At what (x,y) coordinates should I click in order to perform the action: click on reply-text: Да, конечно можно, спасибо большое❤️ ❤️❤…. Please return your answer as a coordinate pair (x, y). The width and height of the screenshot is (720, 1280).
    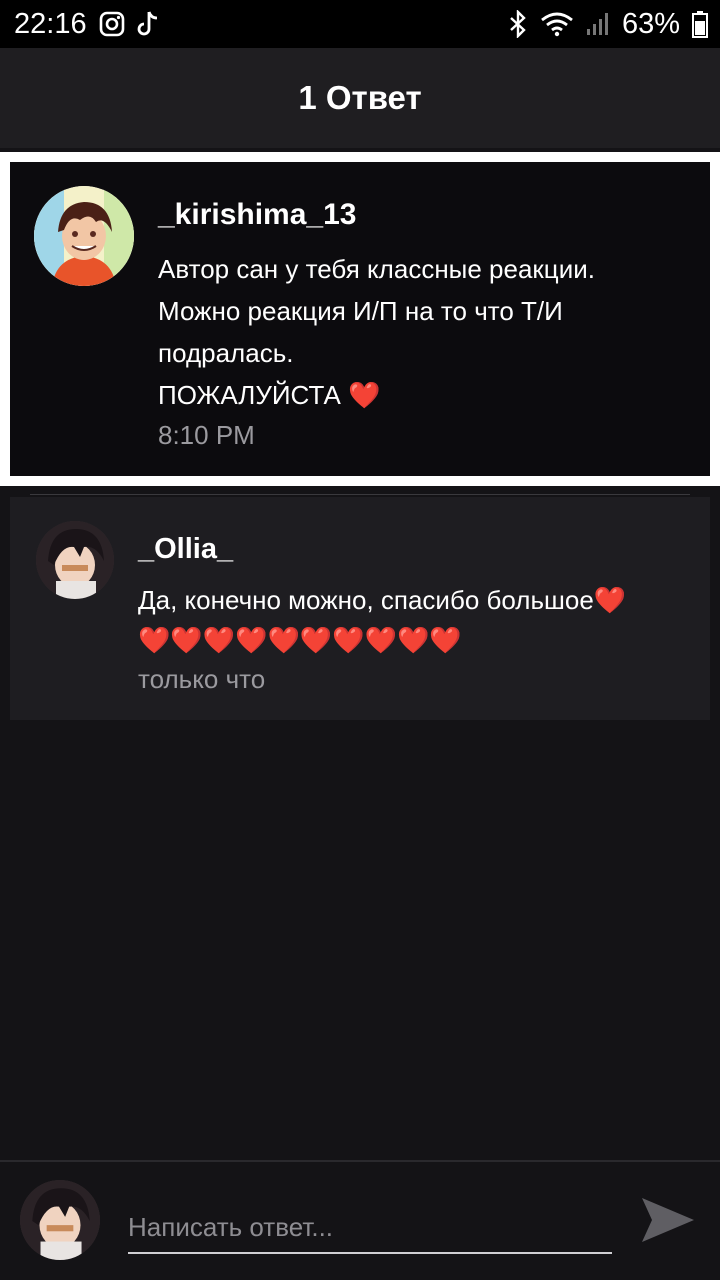
    Looking at the image, I should click on (414, 620).